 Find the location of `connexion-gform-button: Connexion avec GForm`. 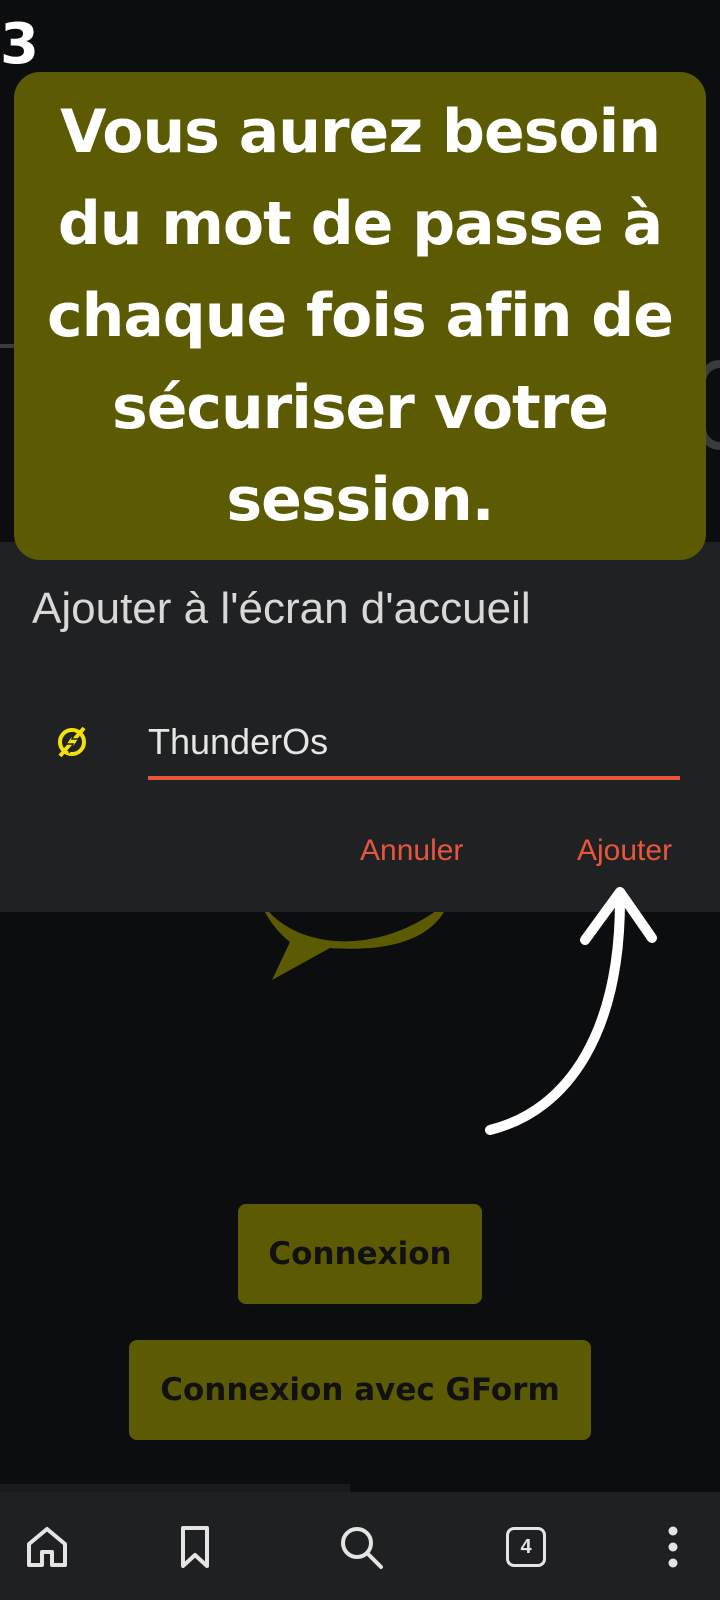

connexion-gform-button: Connexion avec GForm is located at coordinates (360, 1390).